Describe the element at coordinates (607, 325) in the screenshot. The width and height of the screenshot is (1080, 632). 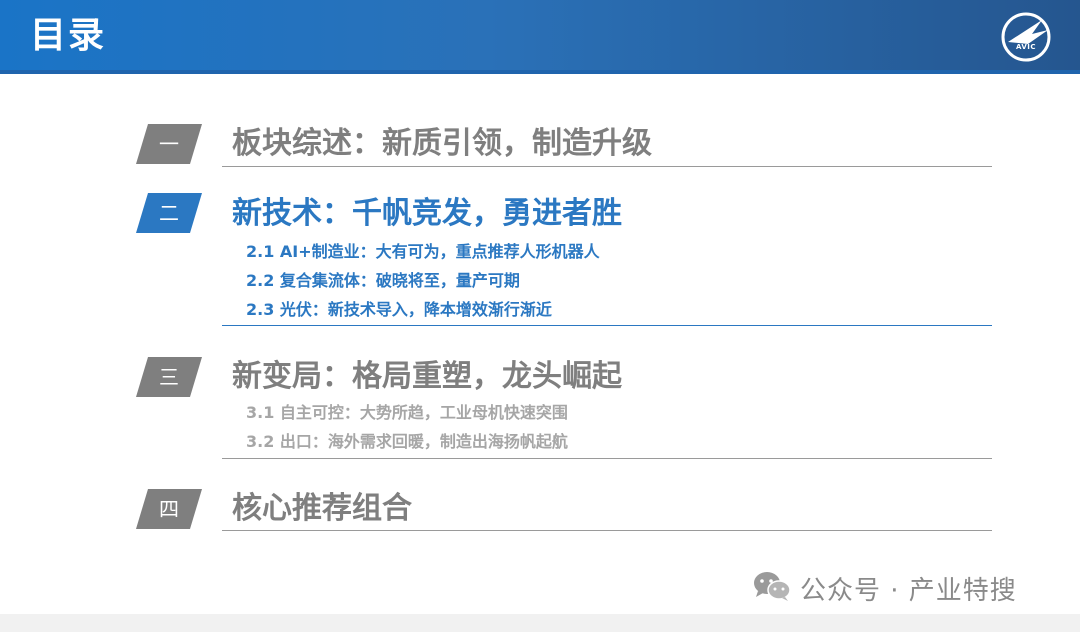
I see `section-2-divider` at that location.